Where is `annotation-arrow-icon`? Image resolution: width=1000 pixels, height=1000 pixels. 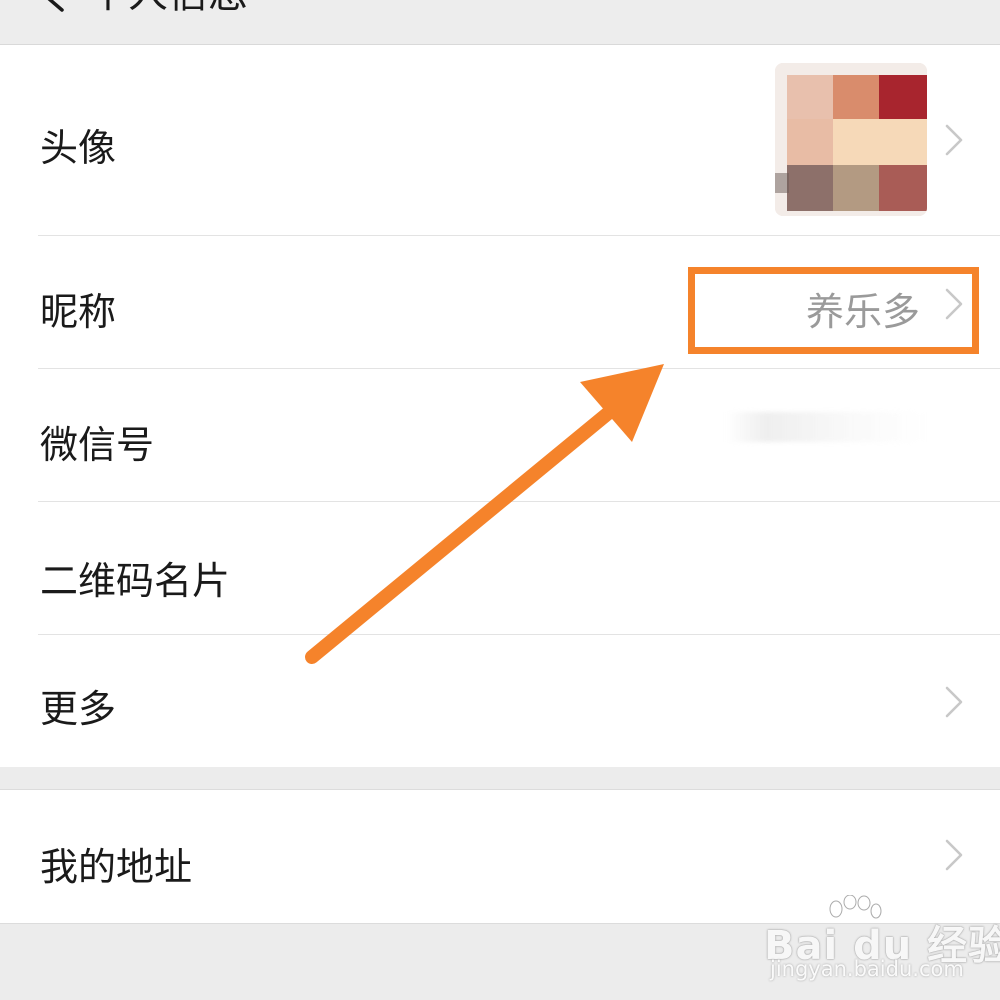
annotation-arrow-icon is located at coordinates (484, 514).